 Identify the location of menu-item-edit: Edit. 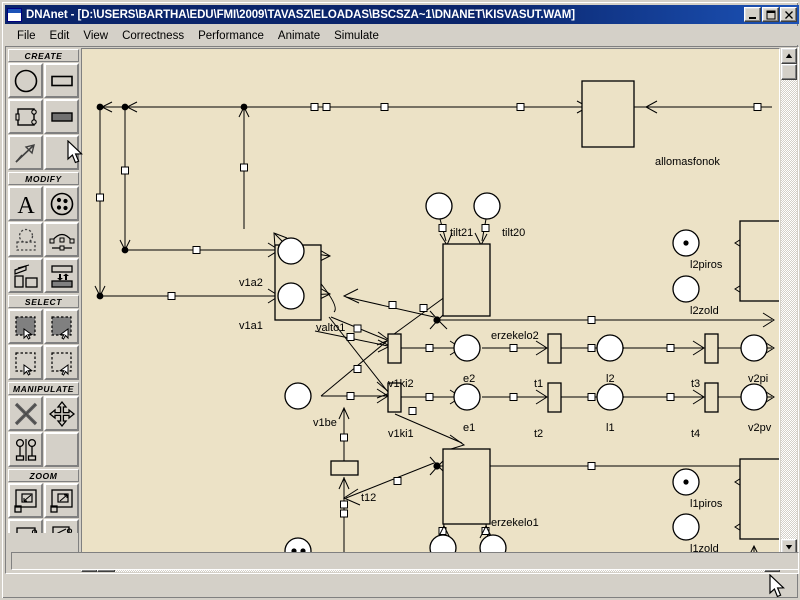
(60, 36).